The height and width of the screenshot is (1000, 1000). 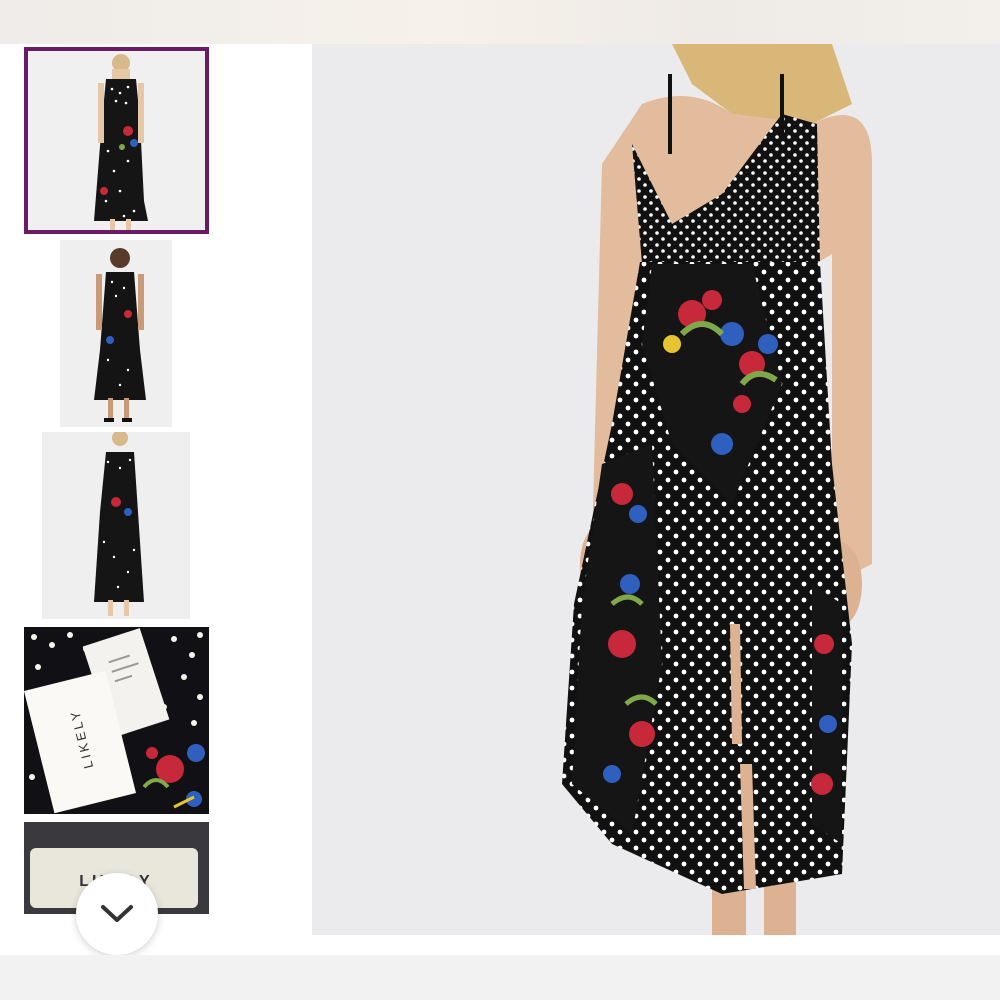 I want to click on thumb-model-back, so click(x=116, y=525).